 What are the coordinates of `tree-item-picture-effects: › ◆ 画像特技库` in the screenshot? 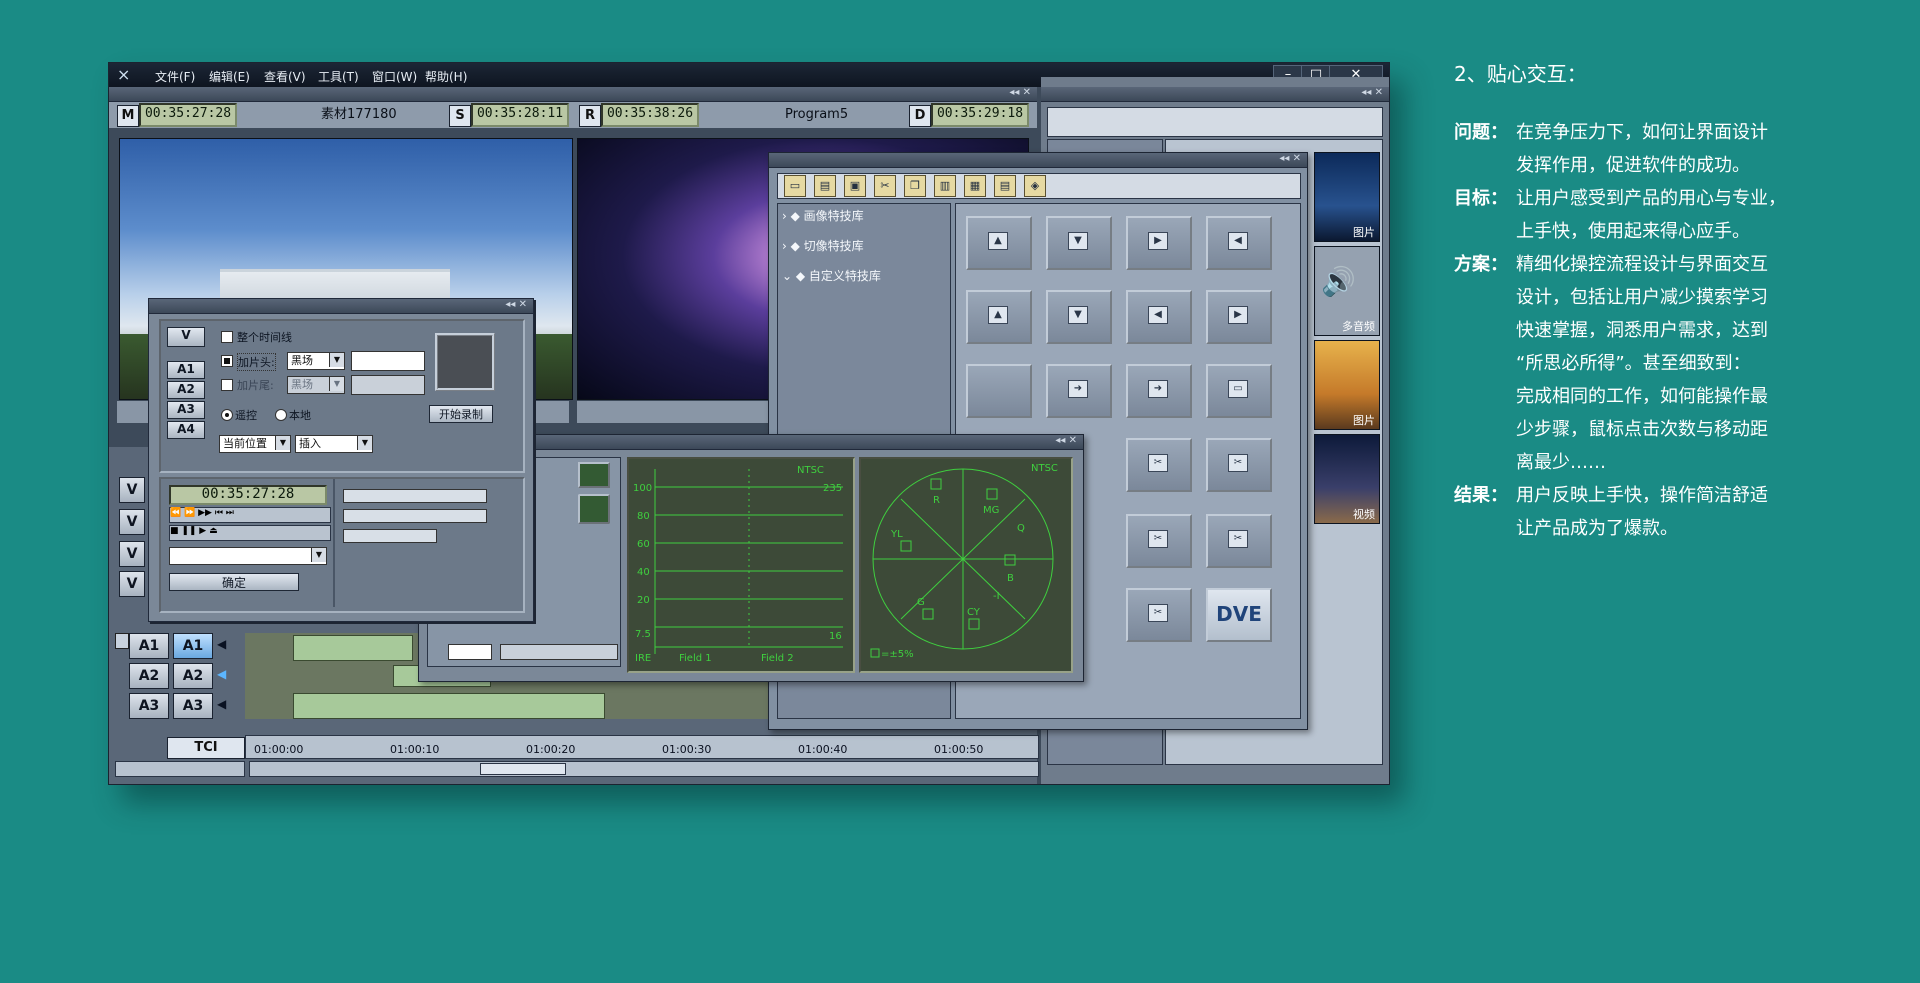 It's located at (823, 216).